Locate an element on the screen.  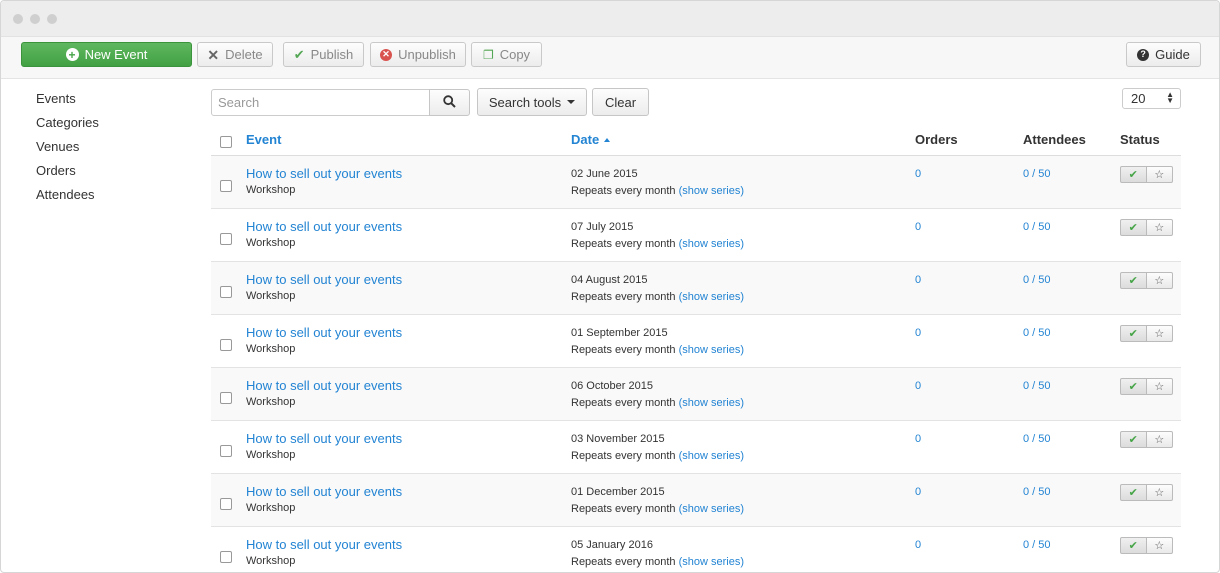
unpublish-button: ✕ Unpublish is located at coordinates (418, 54).